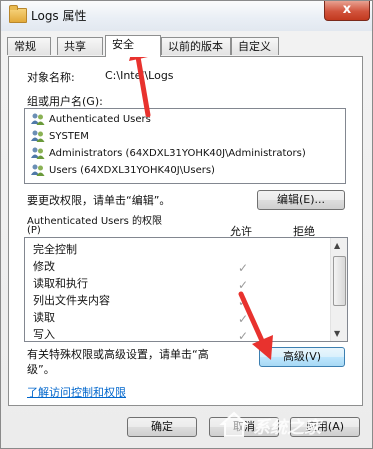 The height and width of the screenshot is (449, 373). What do you see at coordinates (44, 266) in the screenshot?
I see `permission-row: 修改` at bounding box center [44, 266].